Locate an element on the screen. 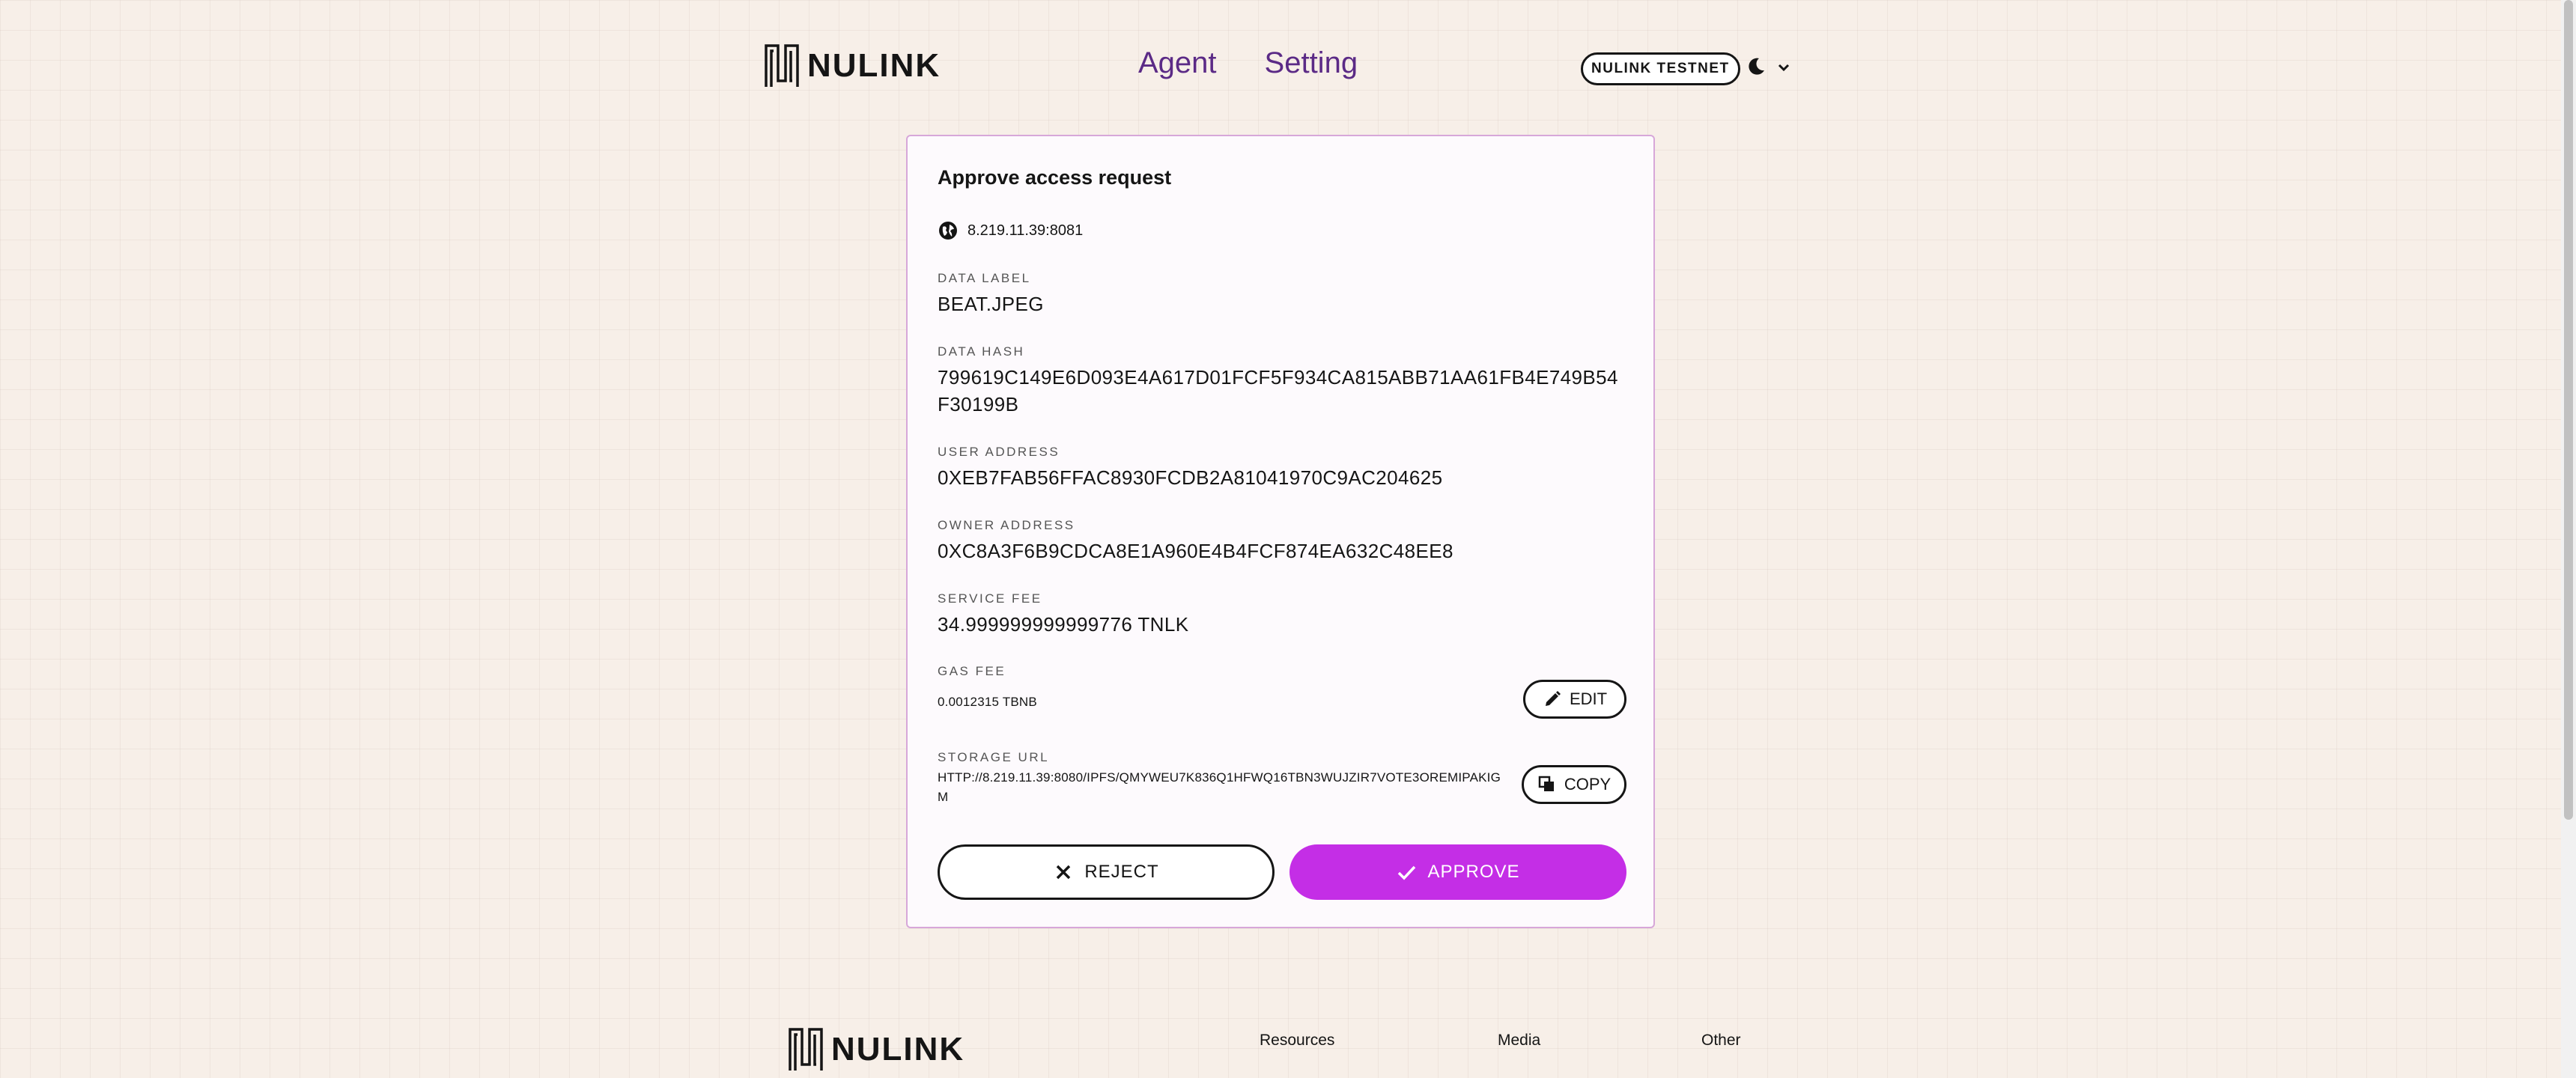 The width and height of the screenshot is (2576, 1078). service-fee-field: SERVICE FEE 34.999999999999776 TNLK is located at coordinates (1063, 614).